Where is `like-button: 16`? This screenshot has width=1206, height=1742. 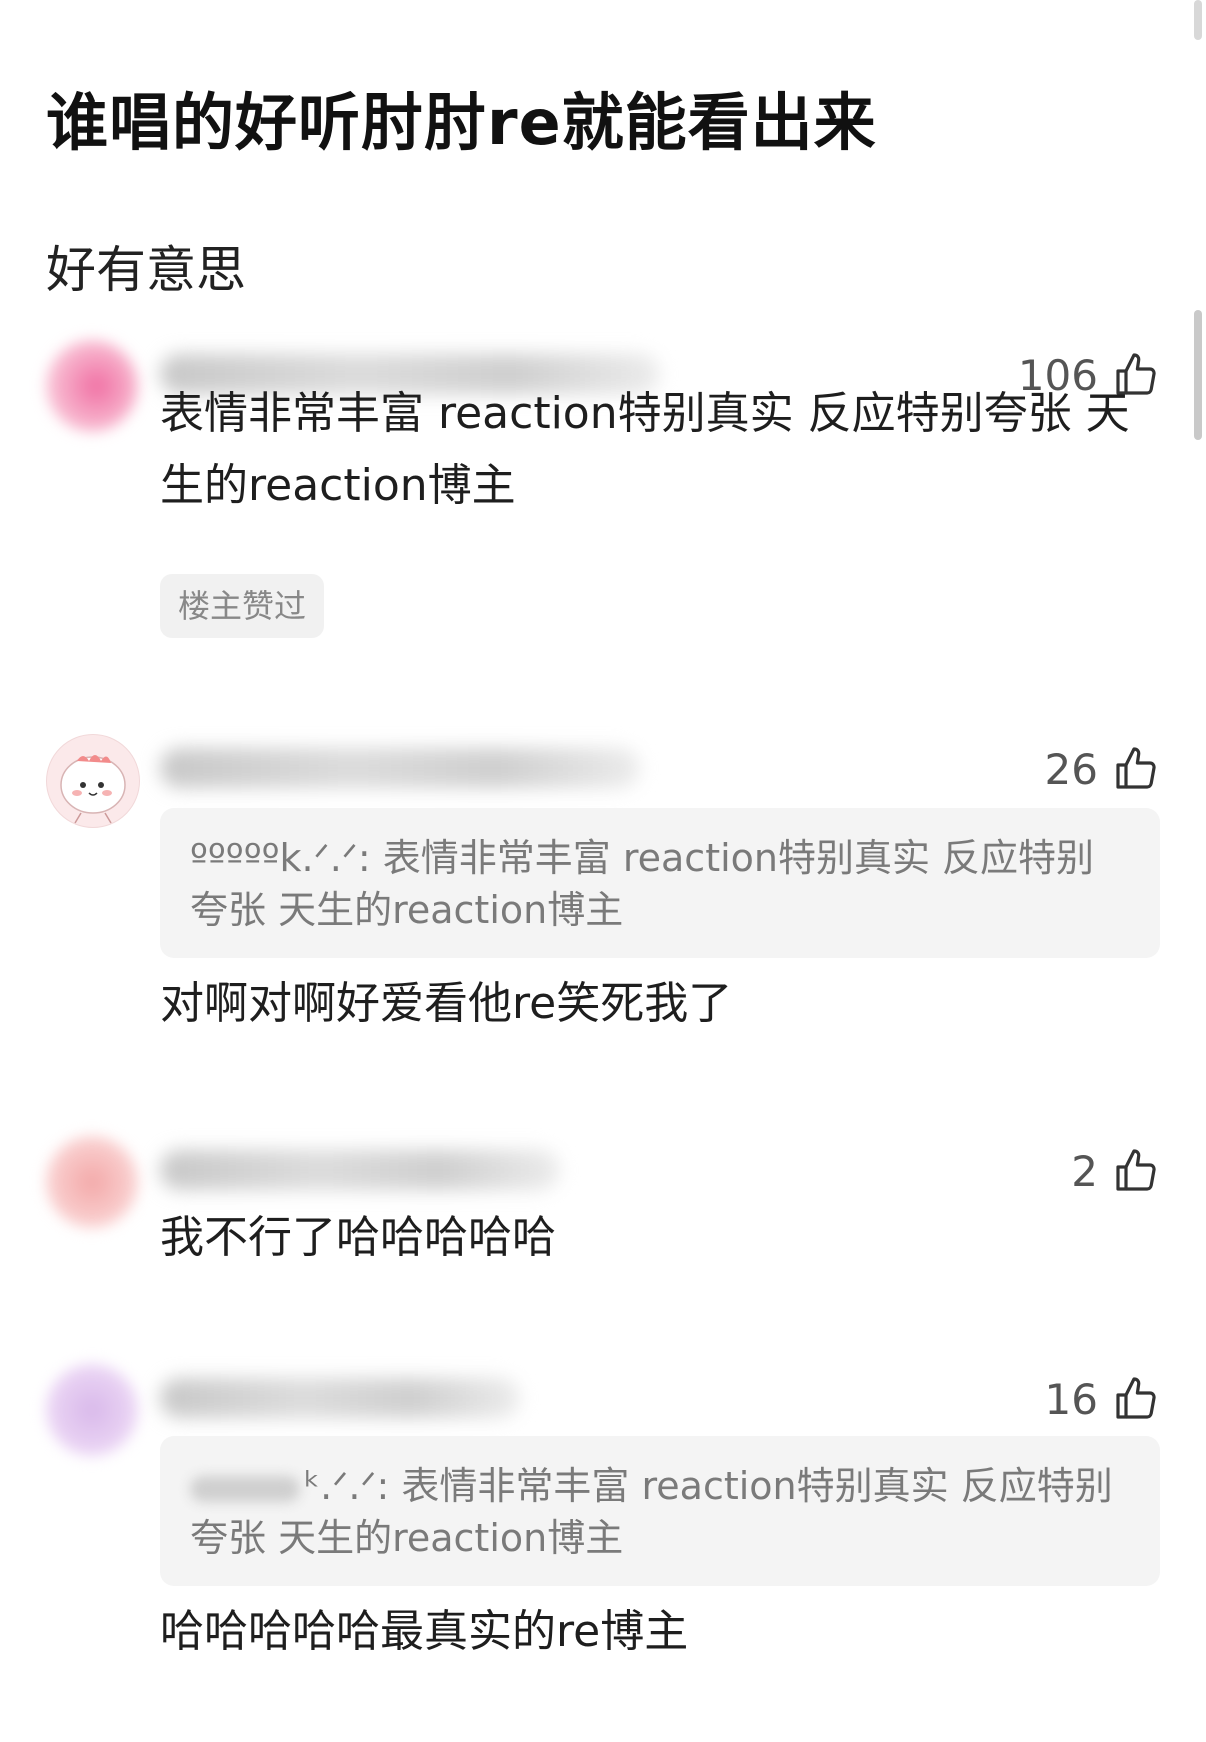 like-button: 16 is located at coordinates (1102, 1399).